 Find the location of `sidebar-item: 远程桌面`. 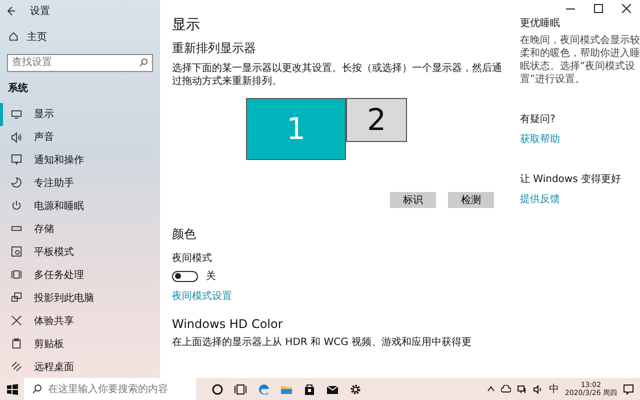

sidebar-item: 远程桌面 is located at coordinates (80, 366).